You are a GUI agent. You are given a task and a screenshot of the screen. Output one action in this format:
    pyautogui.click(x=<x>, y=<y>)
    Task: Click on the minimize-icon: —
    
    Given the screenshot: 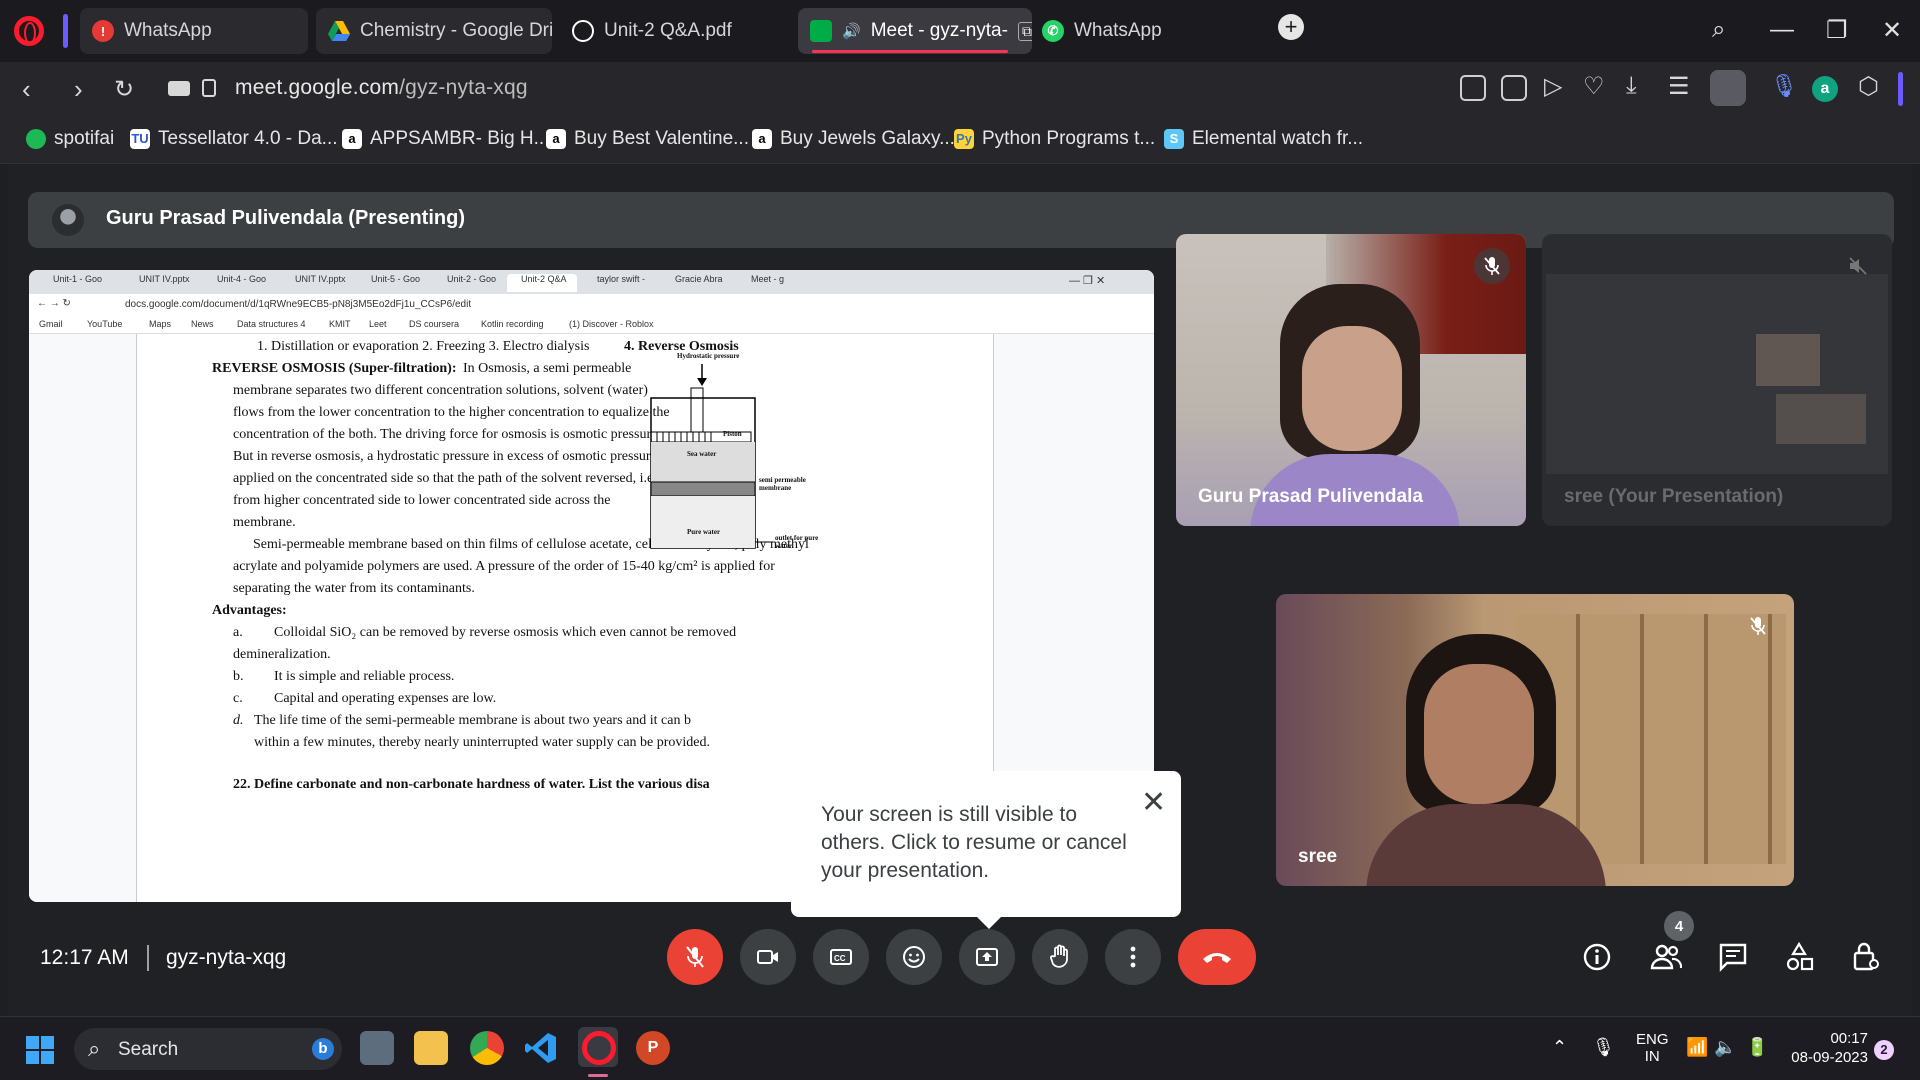 What is the action you would take?
    pyautogui.click(x=1782, y=30)
    